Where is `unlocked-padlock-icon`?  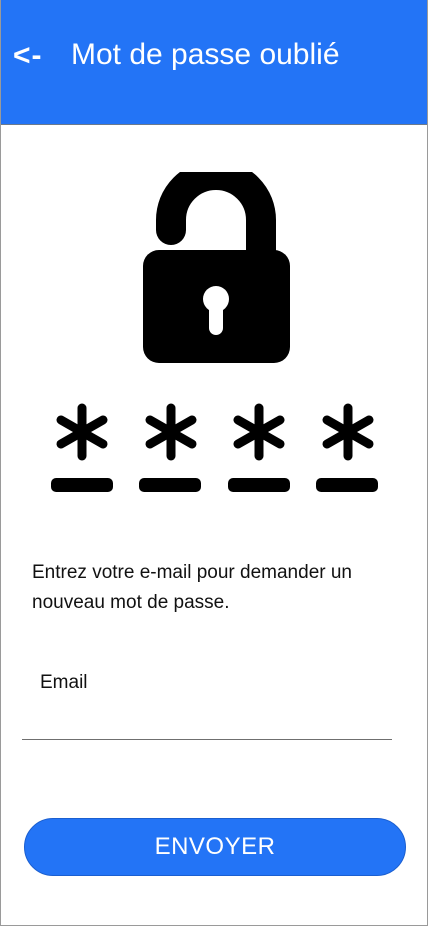 unlocked-padlock-icon is located at coordinates (216, 267).